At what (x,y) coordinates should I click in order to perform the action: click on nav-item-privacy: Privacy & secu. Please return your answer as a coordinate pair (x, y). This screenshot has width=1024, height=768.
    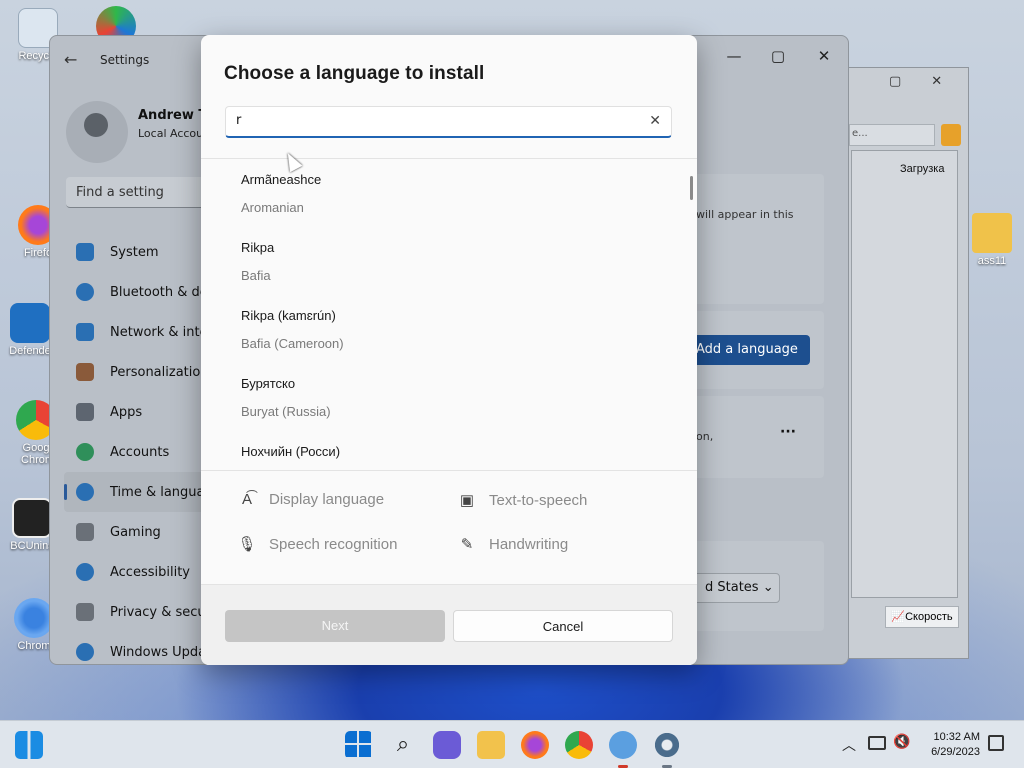
    Looking at the image, I should click on (144, 612).